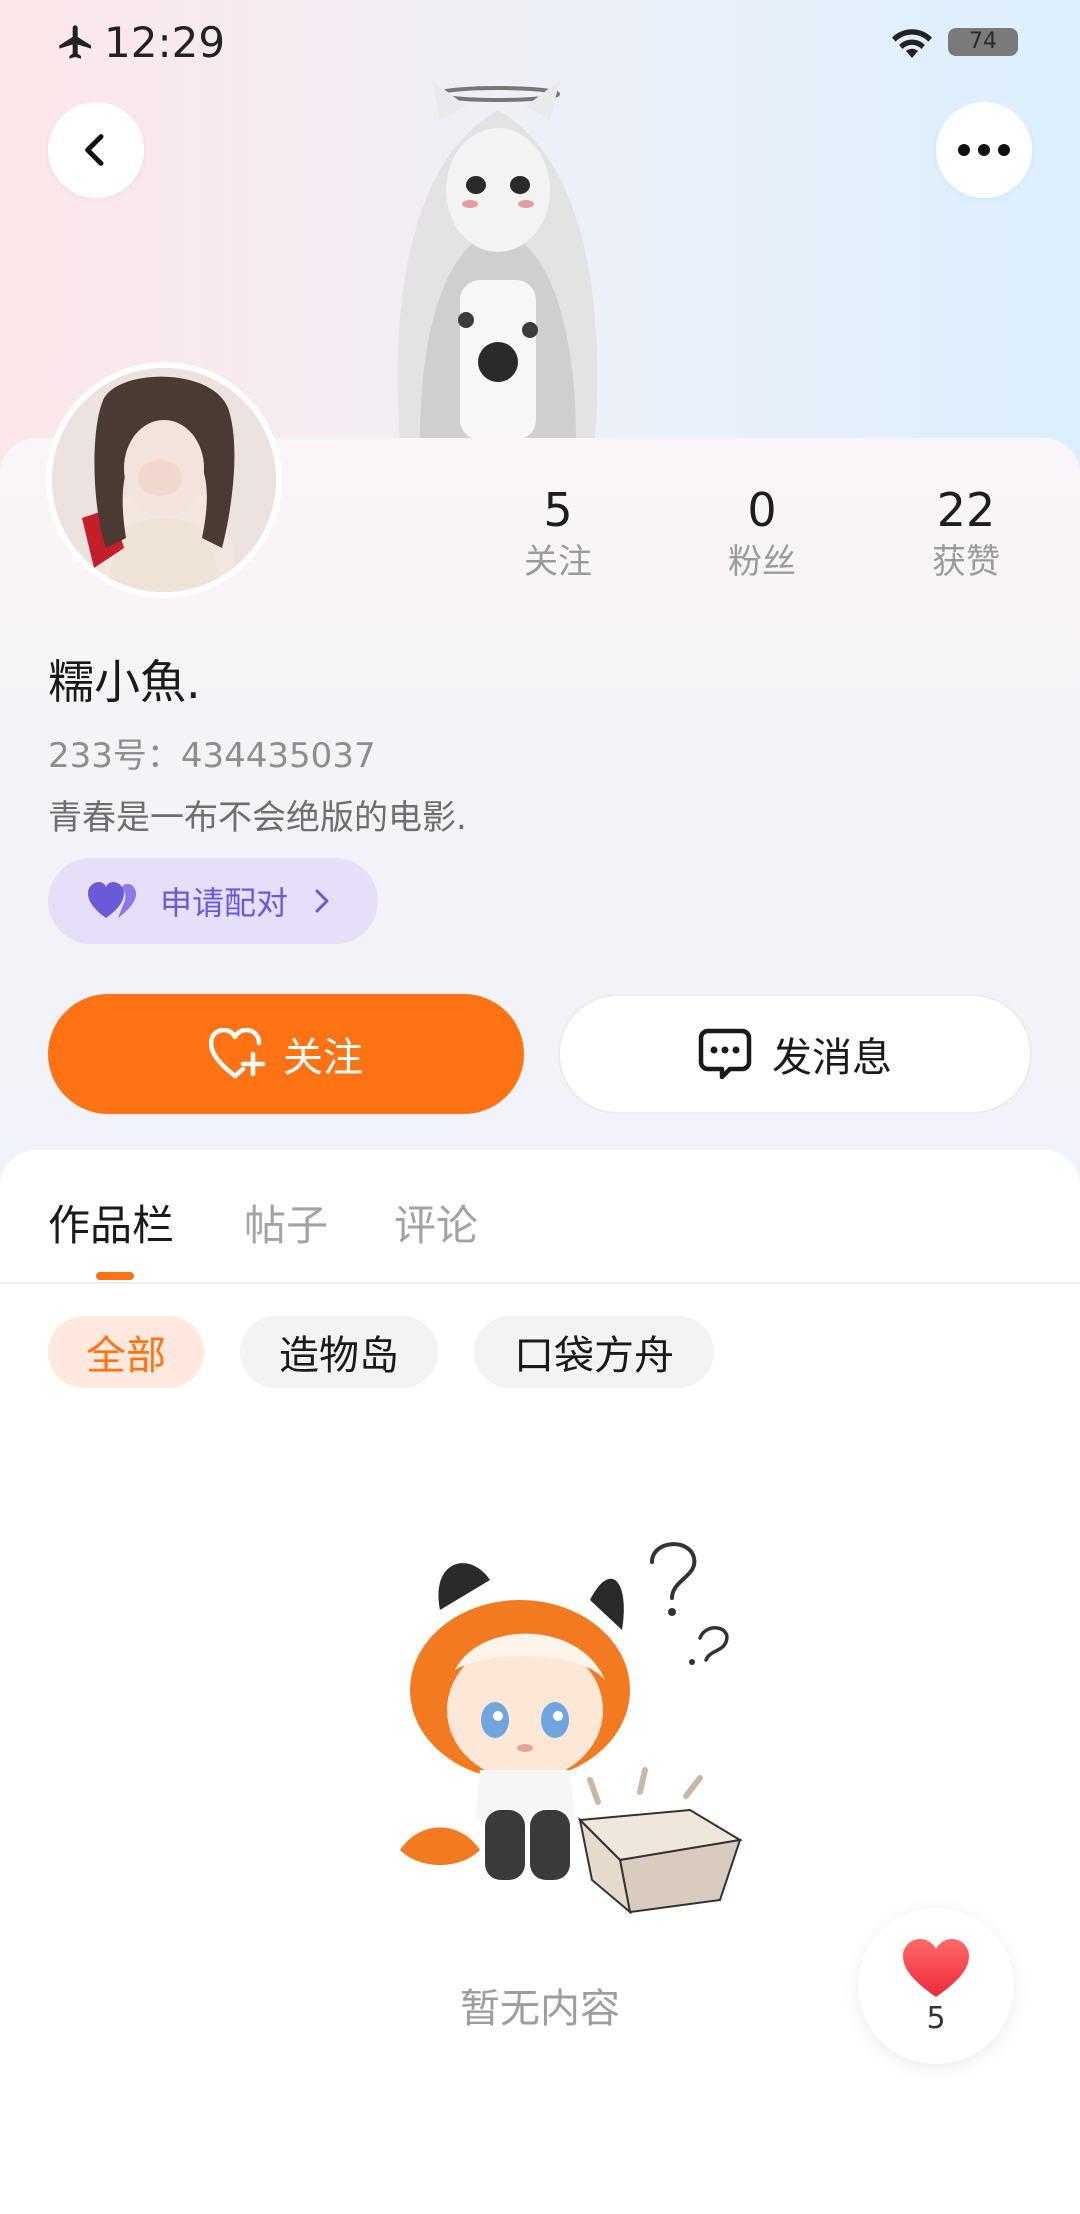 This screenshot has width=1080, height=2214. What do you see at coordinates (762, 562) in the screenshot?
I see `followers-label: 粉丝` at bounding box center [762, 562].